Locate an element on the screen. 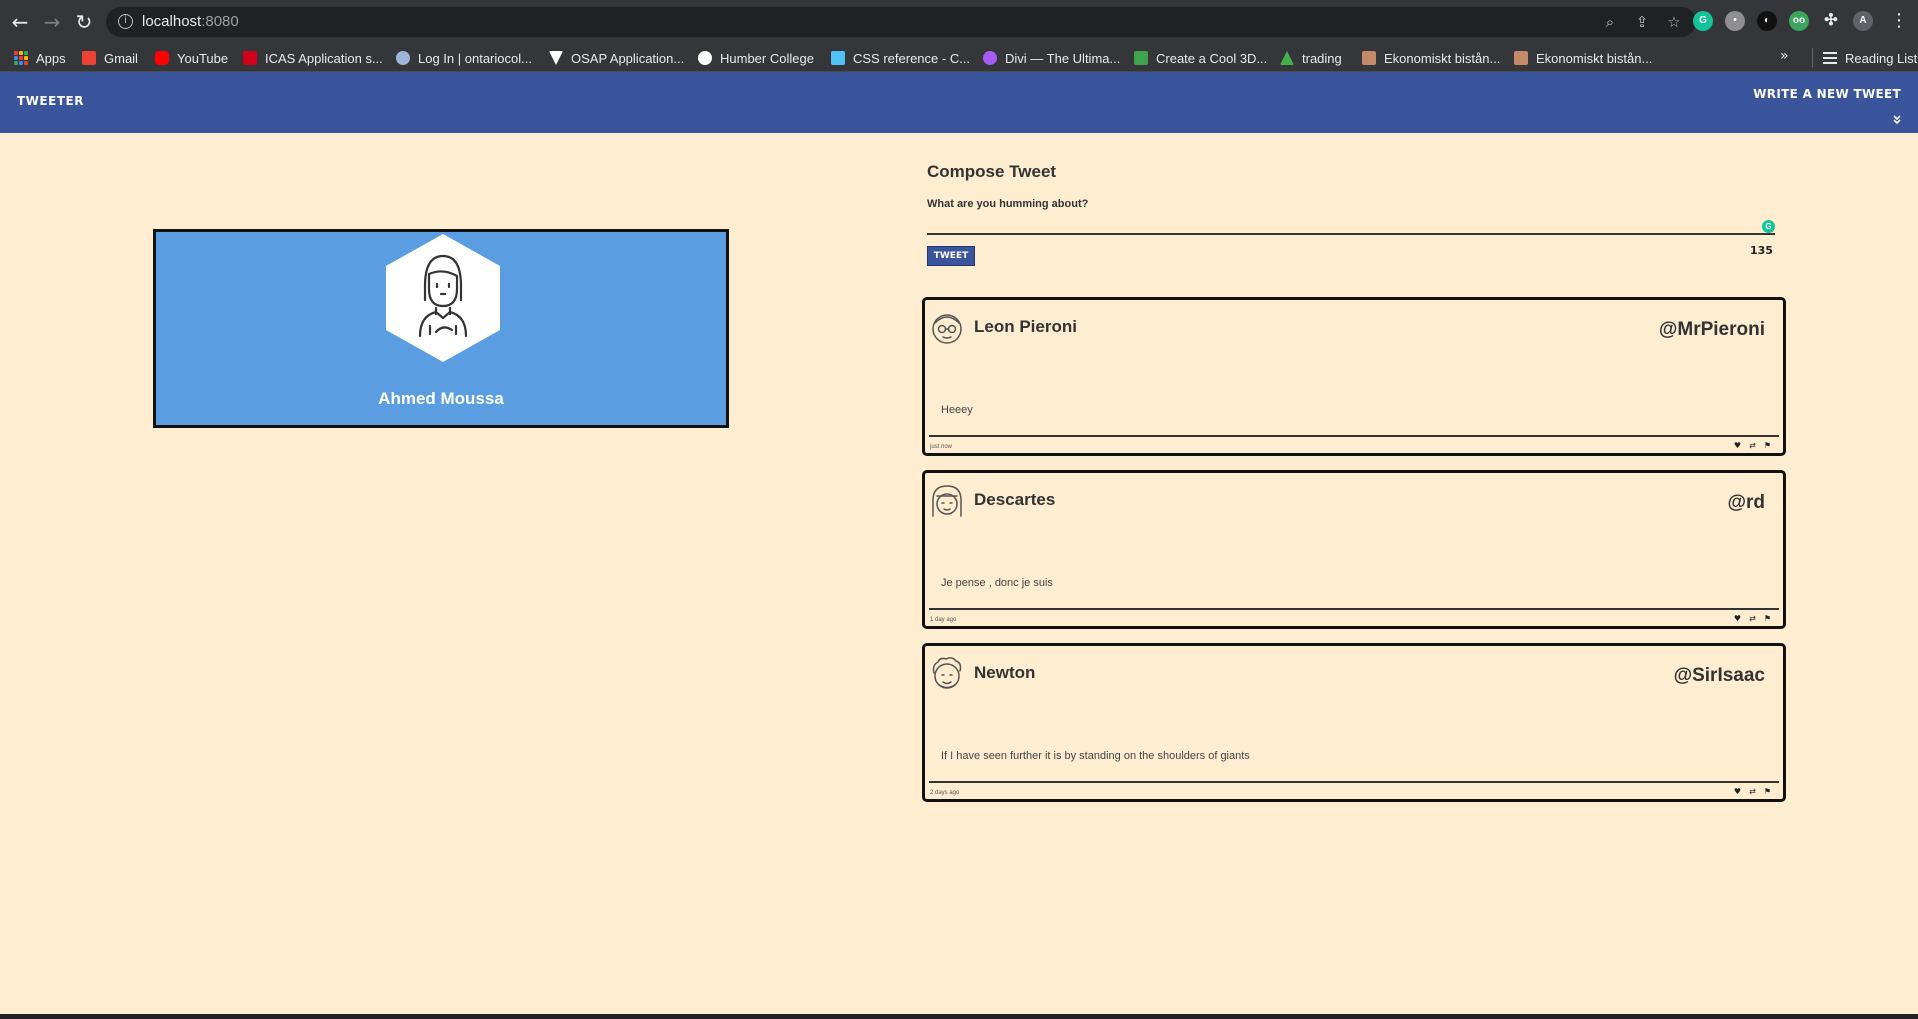  gmail-icon is located at coordinates (89, 58).